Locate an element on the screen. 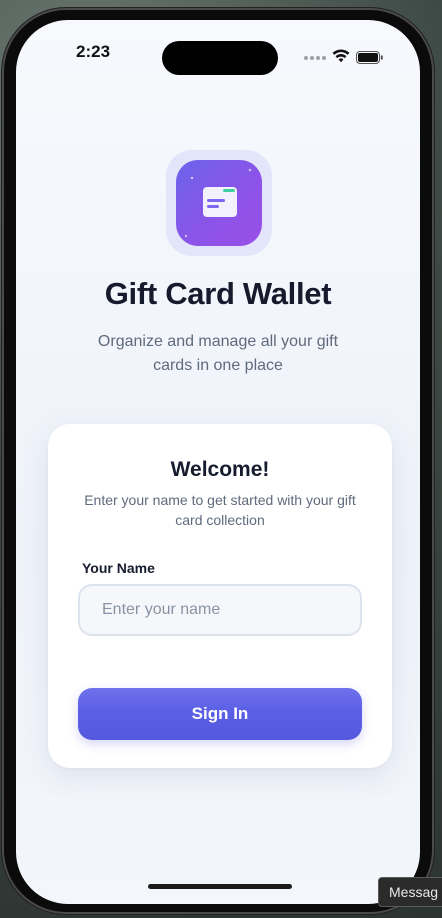  tooltip: Messag is located at coordinates (410, 892).